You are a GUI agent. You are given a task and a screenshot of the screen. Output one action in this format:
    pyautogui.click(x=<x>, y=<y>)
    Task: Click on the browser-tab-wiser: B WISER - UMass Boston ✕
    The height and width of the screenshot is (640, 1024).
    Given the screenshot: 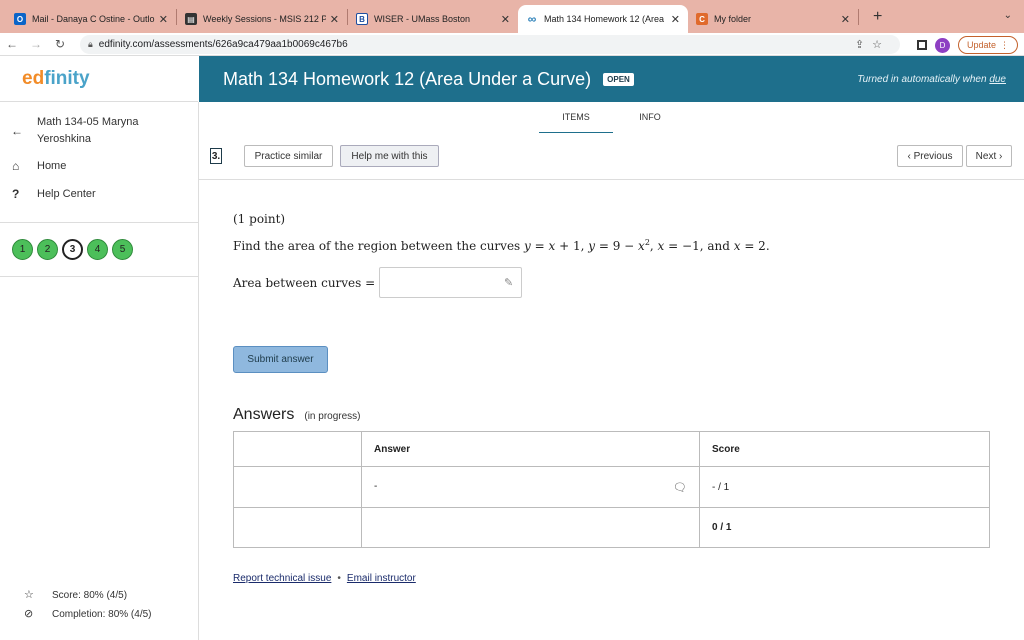 What is the action you would take?
    pyautogui.click(x=433, y=19)
    